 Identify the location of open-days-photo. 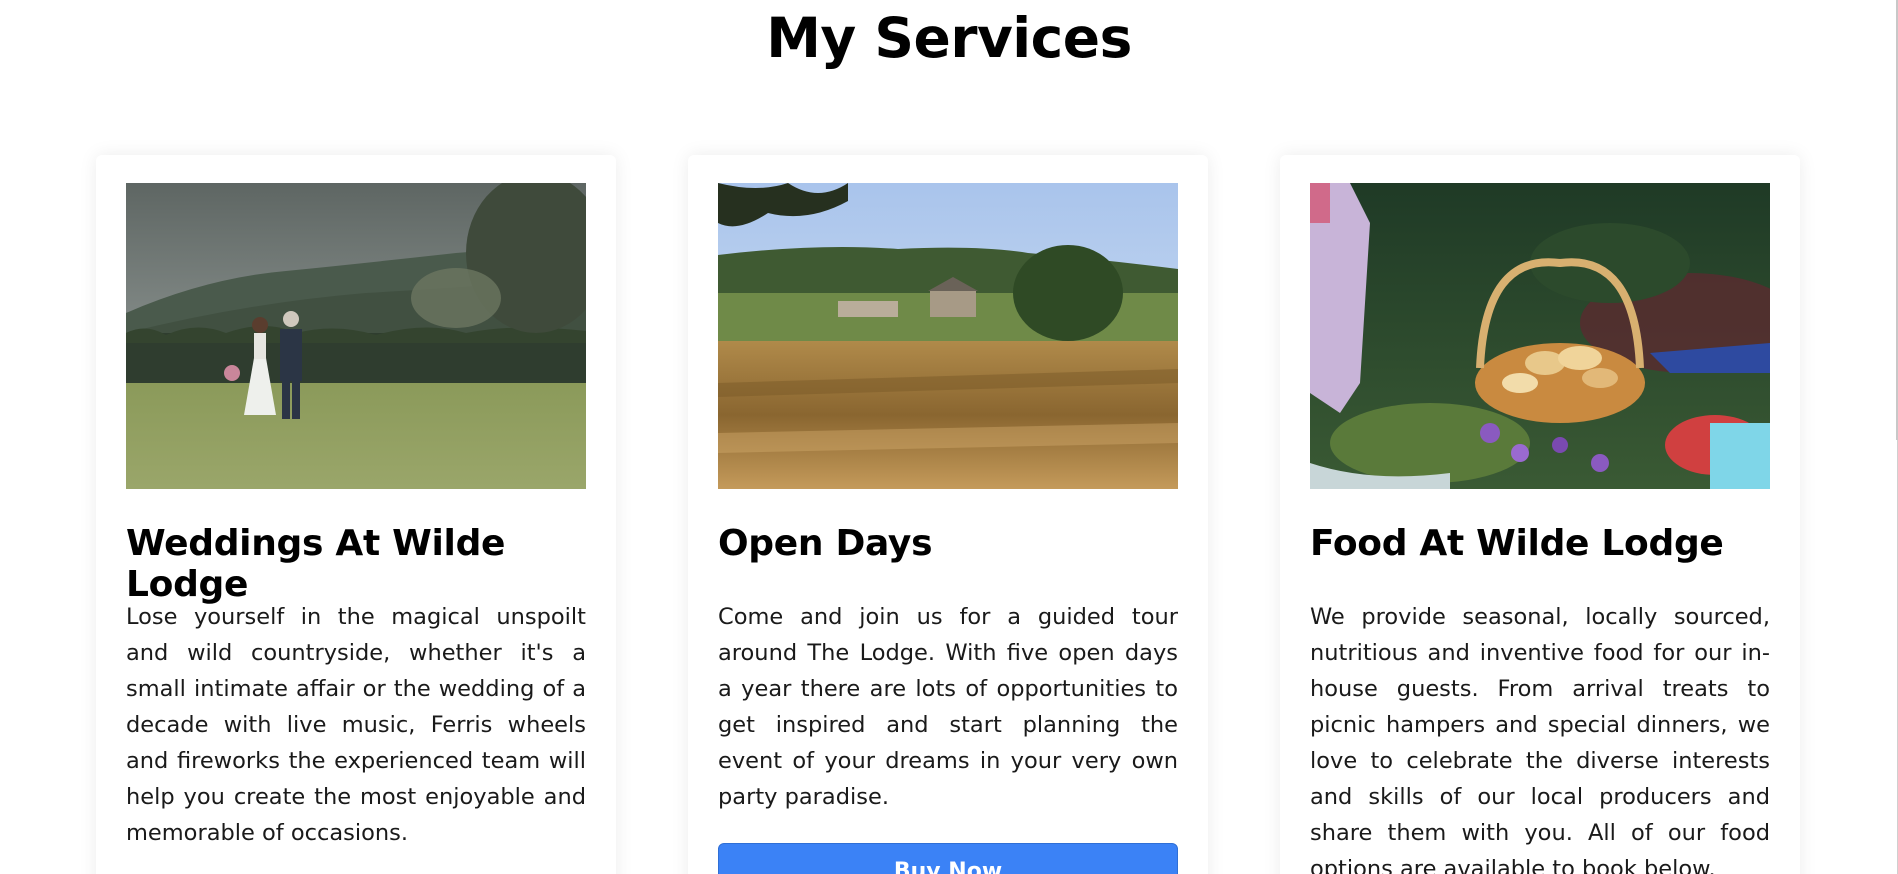
(948, 336).